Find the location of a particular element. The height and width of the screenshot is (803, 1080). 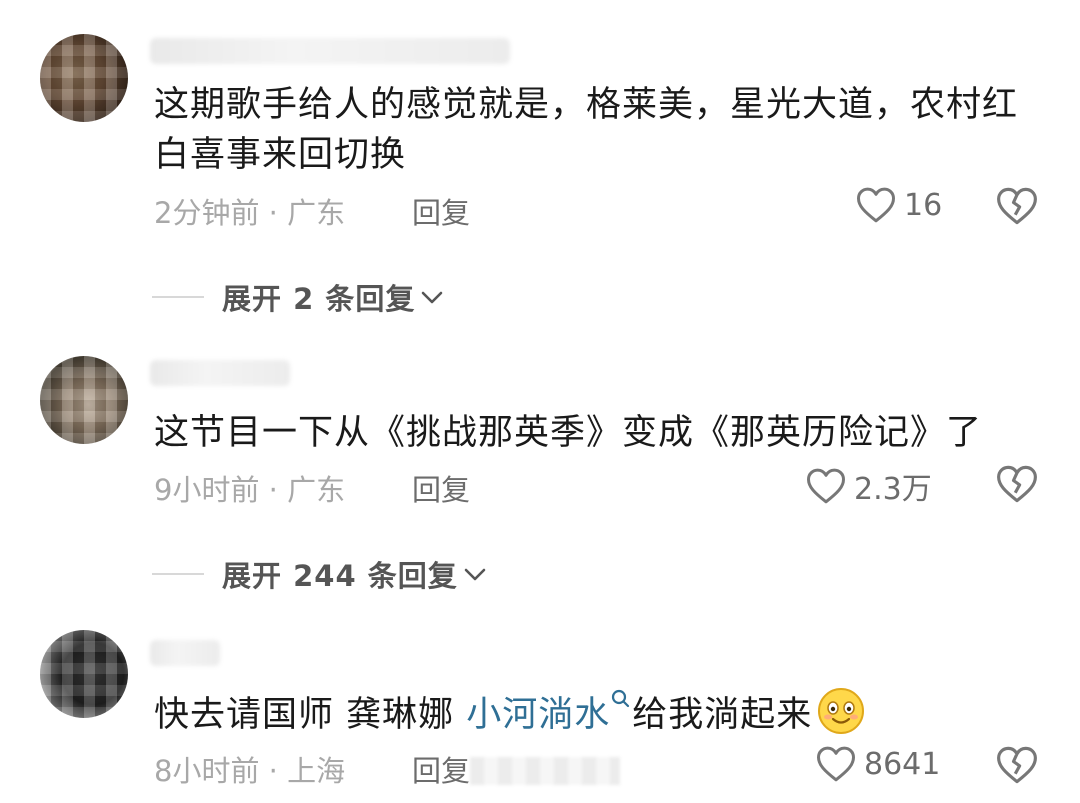

search-icon is located at coordinates (621, 701).